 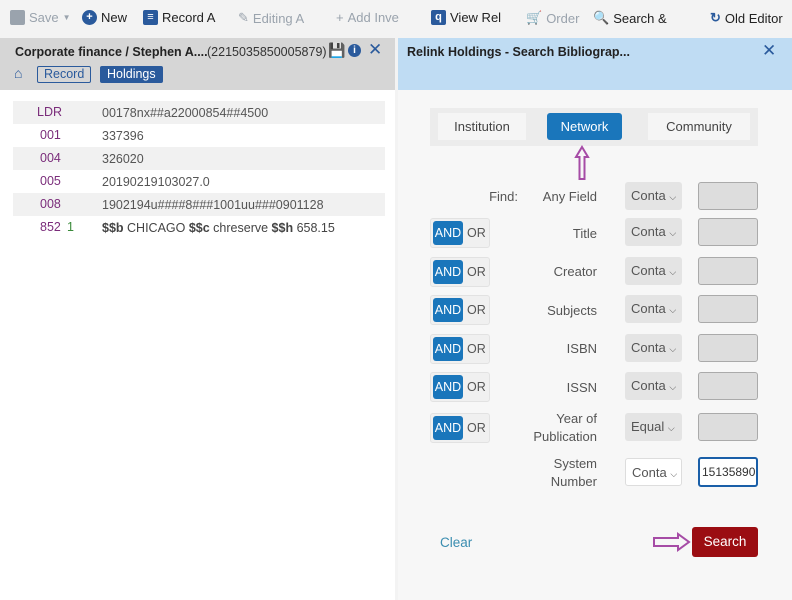 What do you see at coordinates (199, 135) in the screenshot?
I see `marc-field-row: 001 337396` at bounding box center [199, 135].